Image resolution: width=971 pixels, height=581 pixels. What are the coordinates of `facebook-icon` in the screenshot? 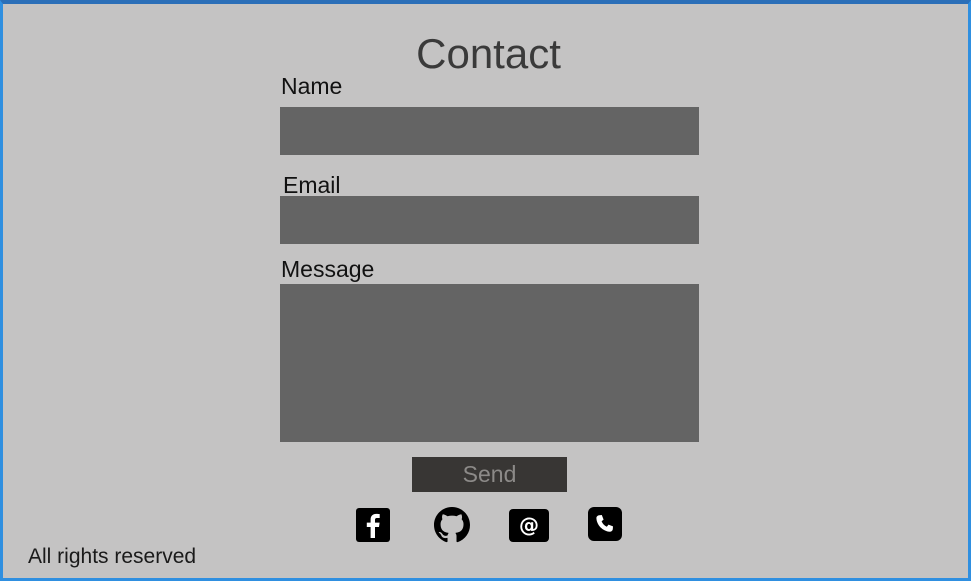 It's located at (373, 525).